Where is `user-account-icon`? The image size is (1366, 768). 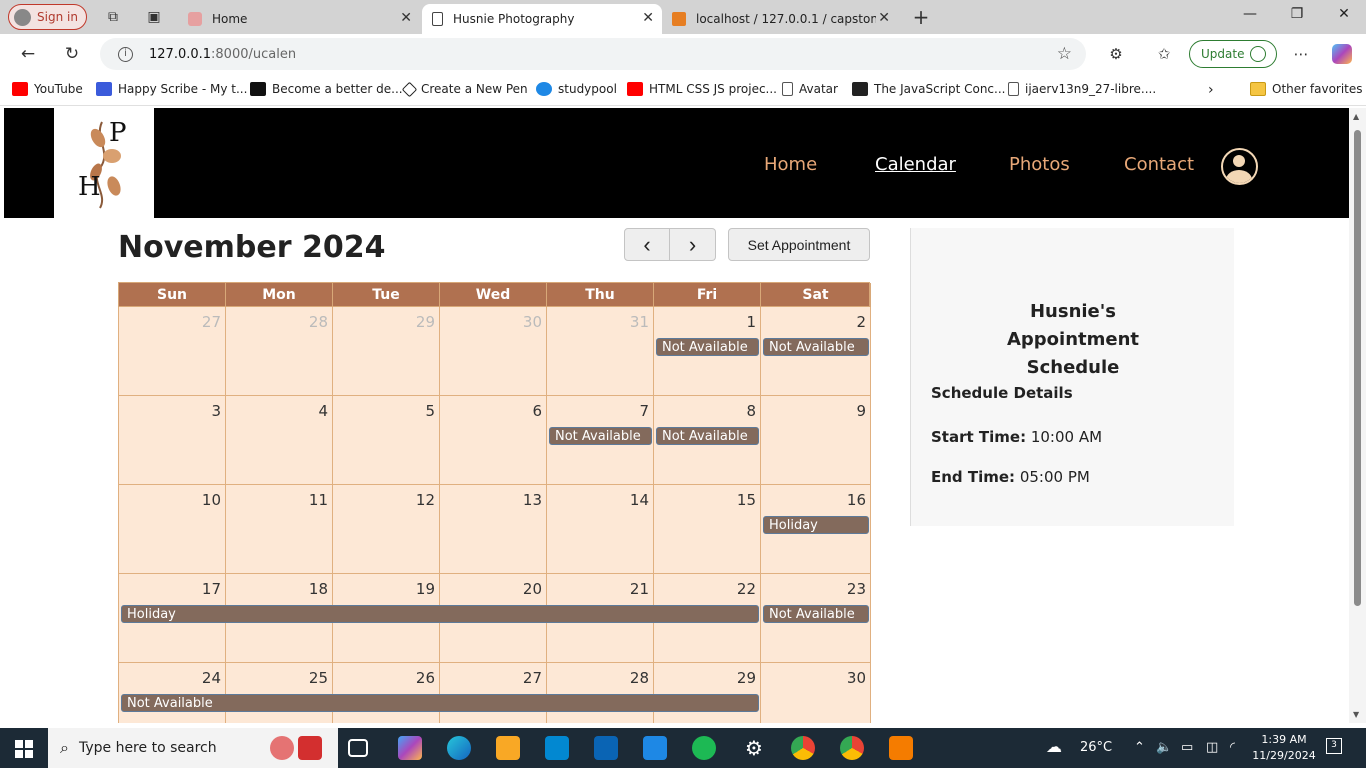 user-account-icon is located at coordinates (1239, 166).